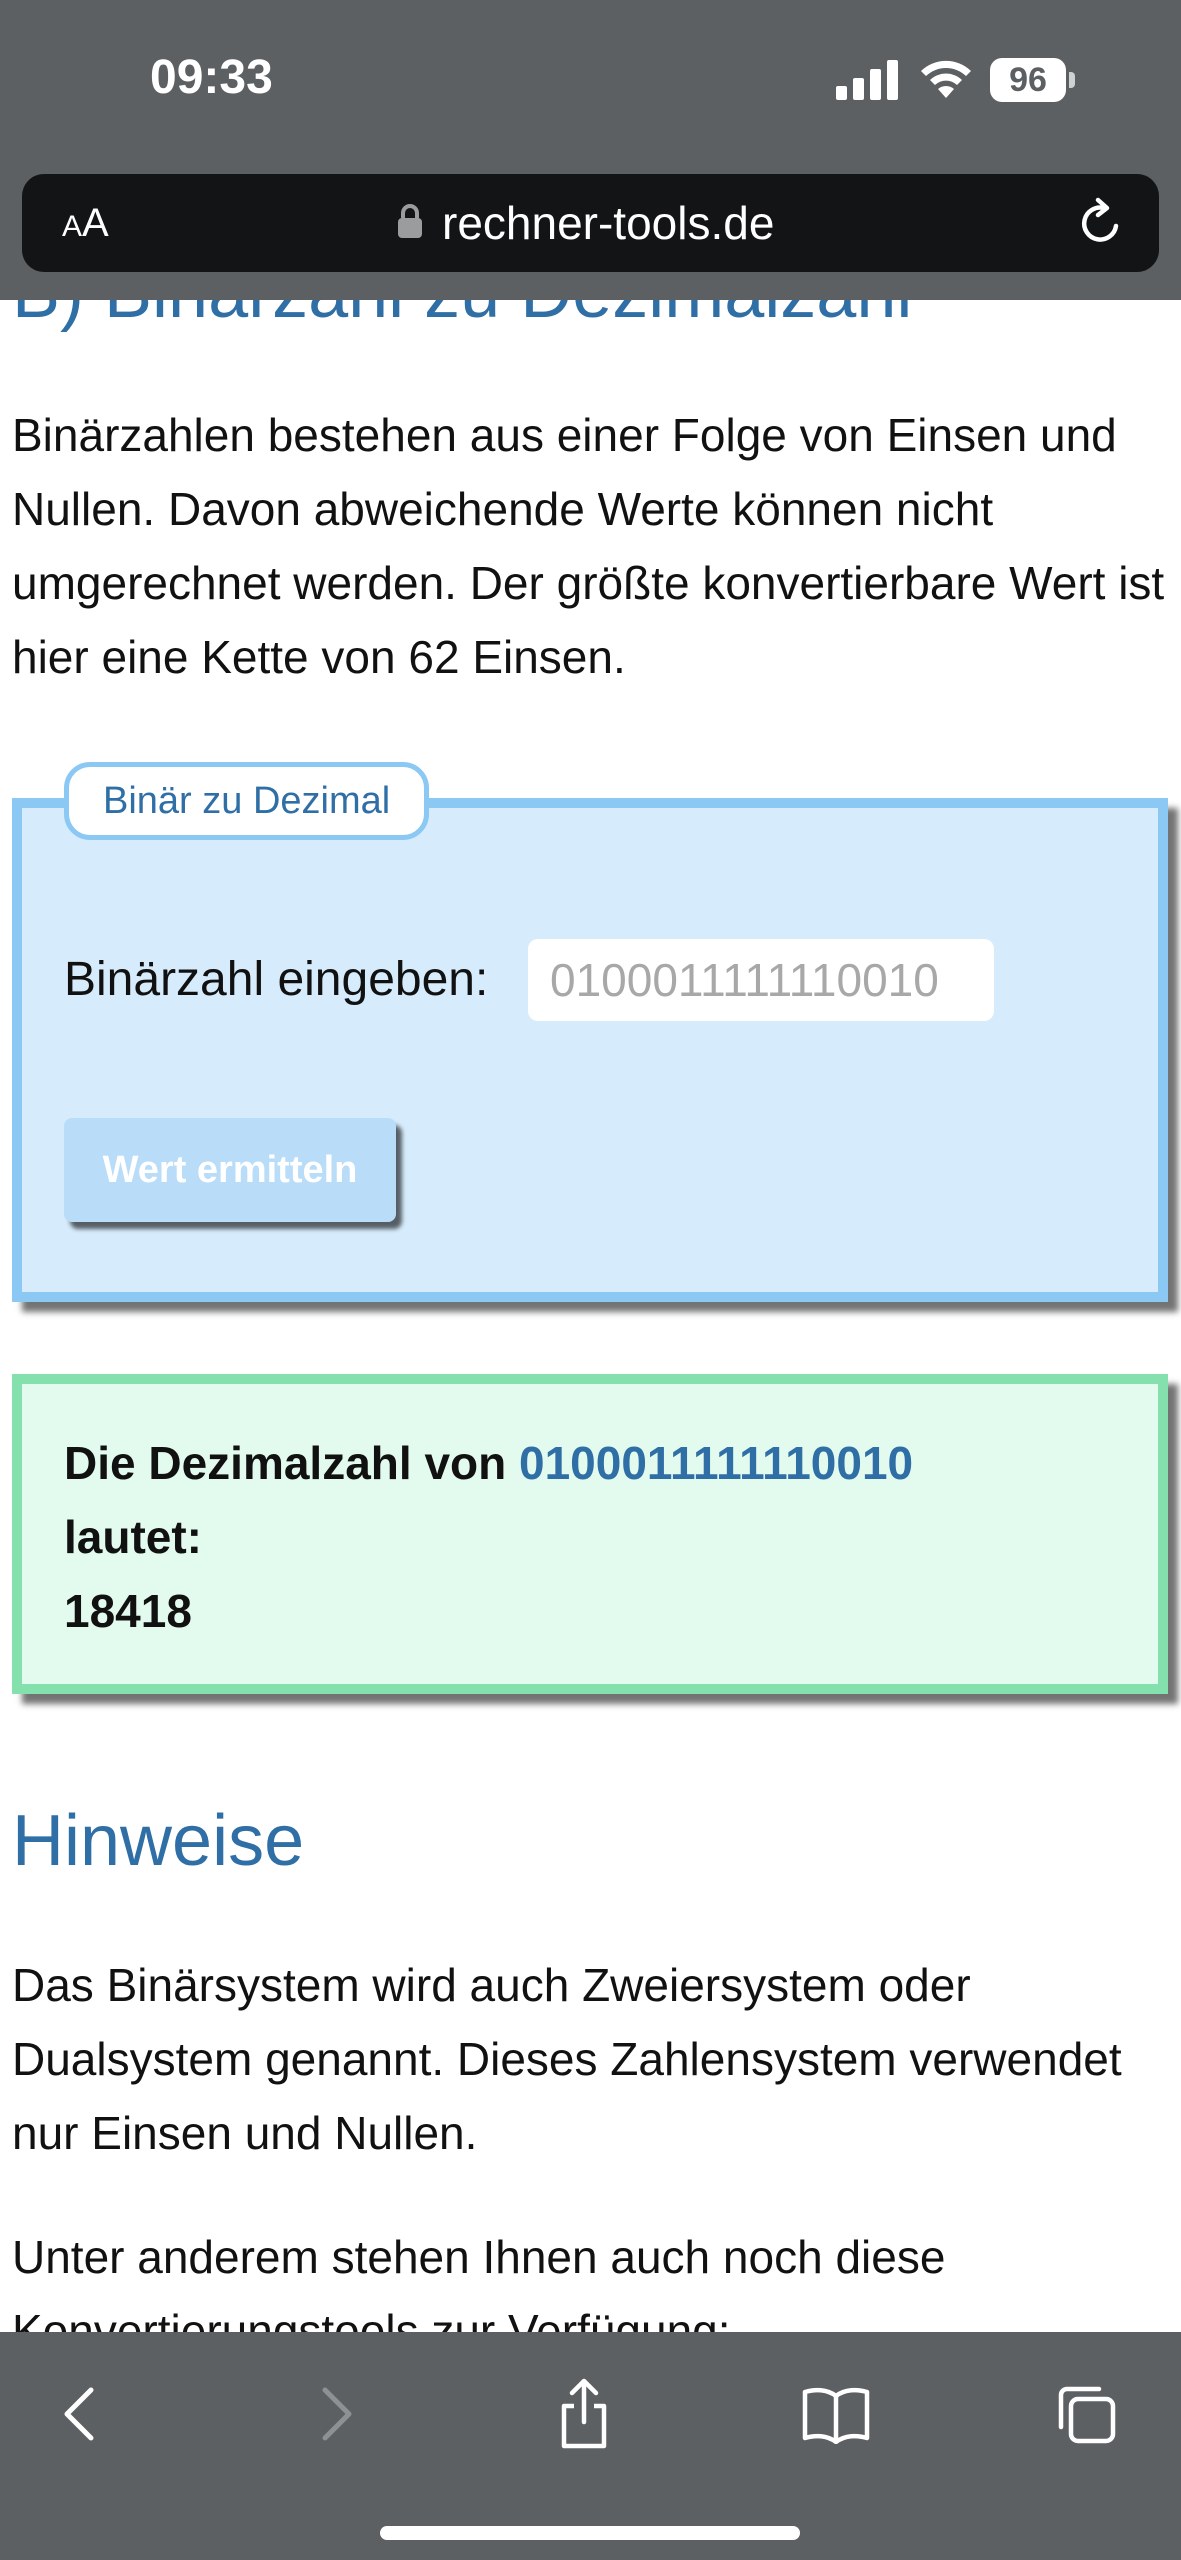  Describe the element at coordinates (761, 980) in the screenshot. I see `binary-input` at that location.